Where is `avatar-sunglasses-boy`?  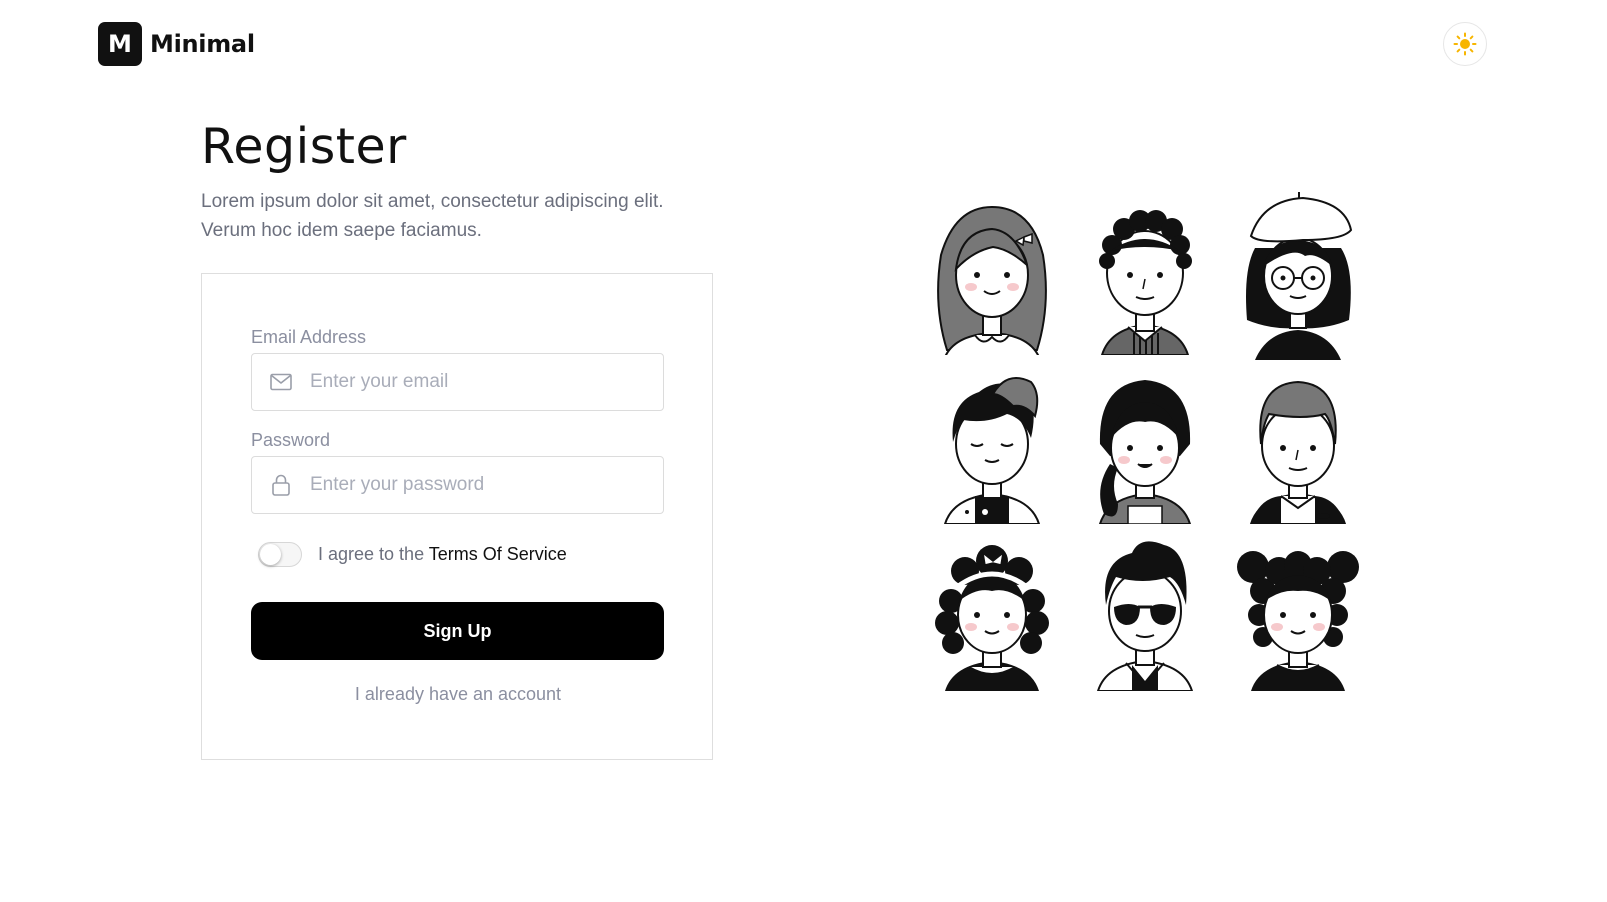 avatar-sunglasses-boy is located at coordinates (1144, 612).